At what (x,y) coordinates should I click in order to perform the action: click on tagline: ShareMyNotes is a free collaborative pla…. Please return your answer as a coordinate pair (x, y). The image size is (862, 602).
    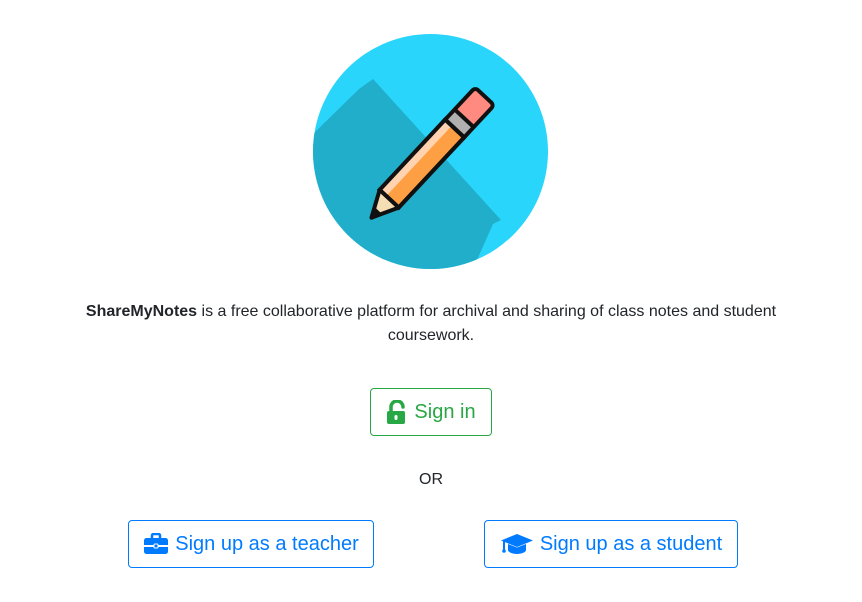
    Looking at the image, I should click on (431, 324).